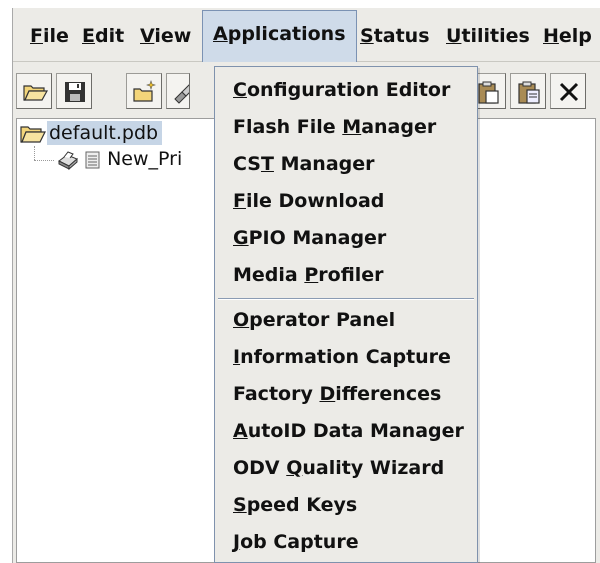 This screenshot has height=563, width=600. What do you see at coordinates (488, 92) in the screenshot?
I see `copy-icon` at bounding box center [488, 92].